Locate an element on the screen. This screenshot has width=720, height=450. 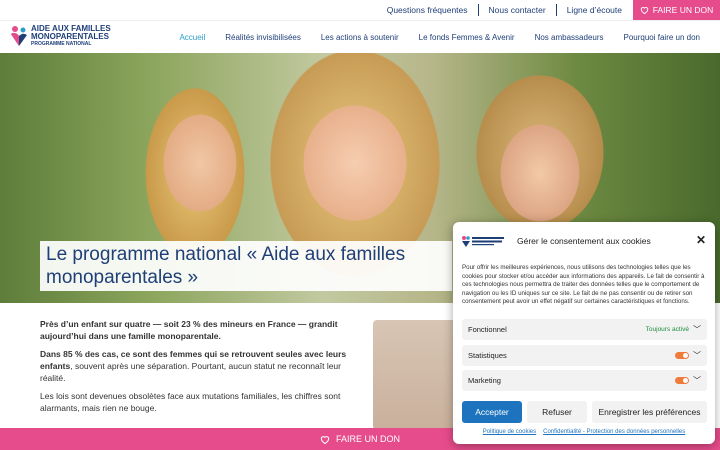
cookie-row-marketing: Marketing ﹀ is located at coordinates (584, 380).